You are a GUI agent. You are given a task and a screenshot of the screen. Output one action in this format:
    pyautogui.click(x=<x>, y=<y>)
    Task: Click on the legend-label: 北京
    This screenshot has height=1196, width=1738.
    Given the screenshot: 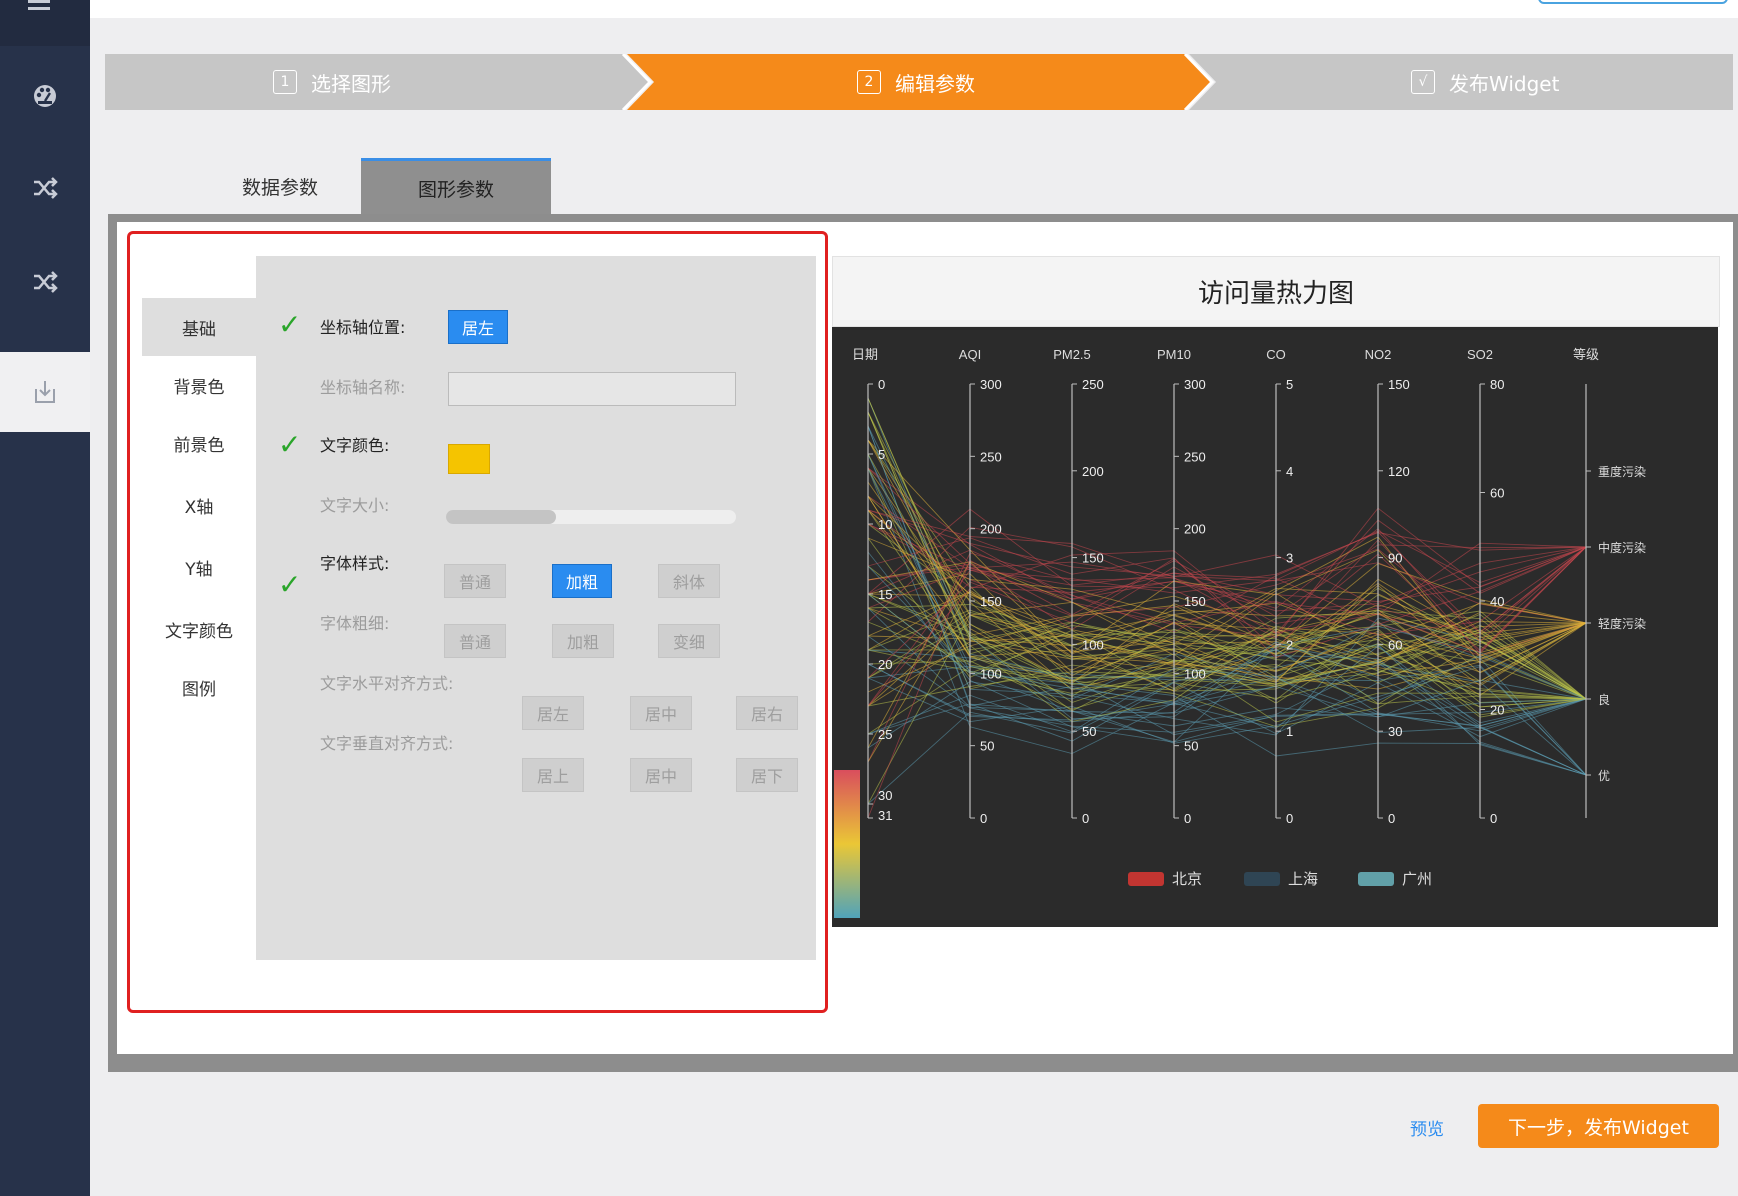 What is the action you would take?
    pyautogui.click(x=1187, y=879)
    